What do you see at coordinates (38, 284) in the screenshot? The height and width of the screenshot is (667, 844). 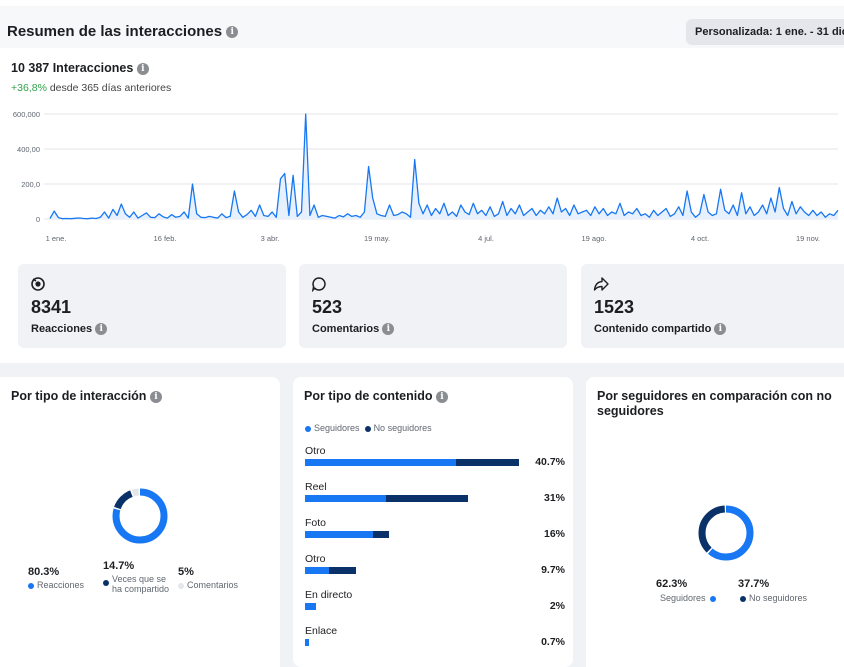 I see `reactions-icon` at bounding box center [38, 284].